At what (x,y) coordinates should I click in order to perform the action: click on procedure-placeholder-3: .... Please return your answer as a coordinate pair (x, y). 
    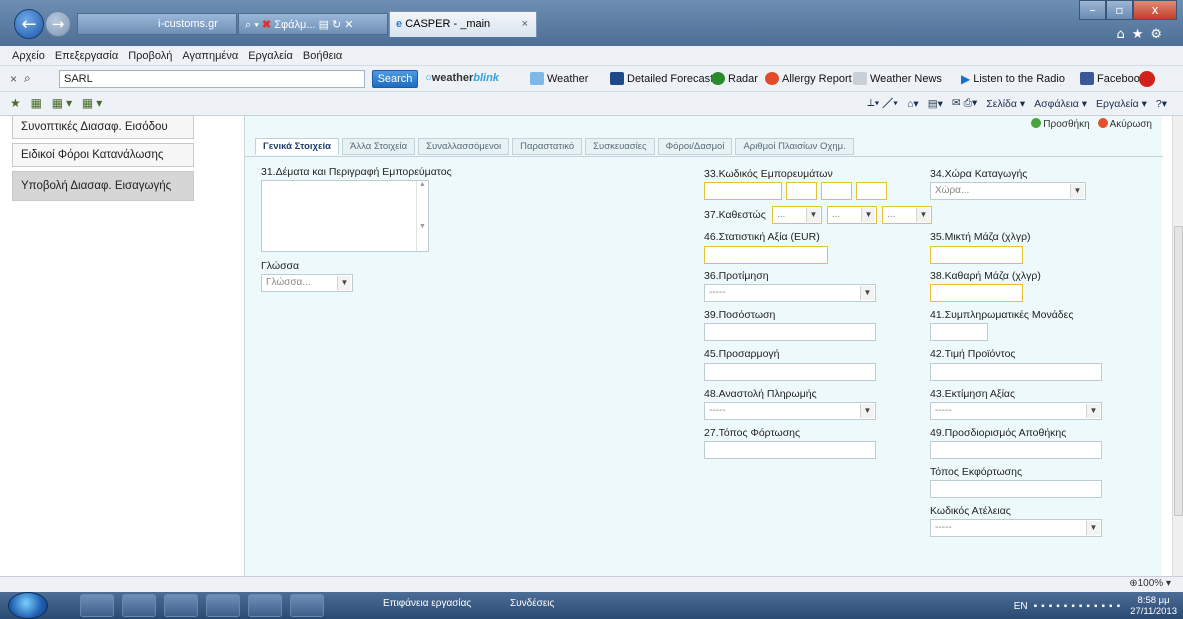
    Looking at the image, I should click on (891, 214).